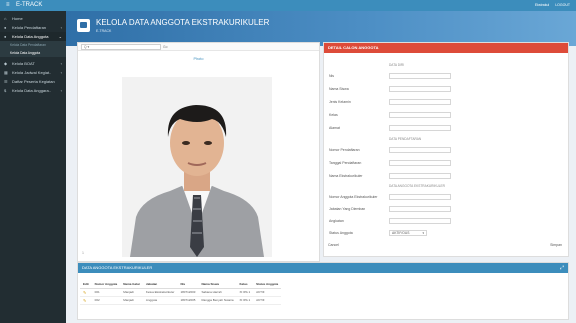 The width and height of the screenshot is (576, 323). I want to click on status-select: AKTIF/OUS ▾, so click(408, 233).